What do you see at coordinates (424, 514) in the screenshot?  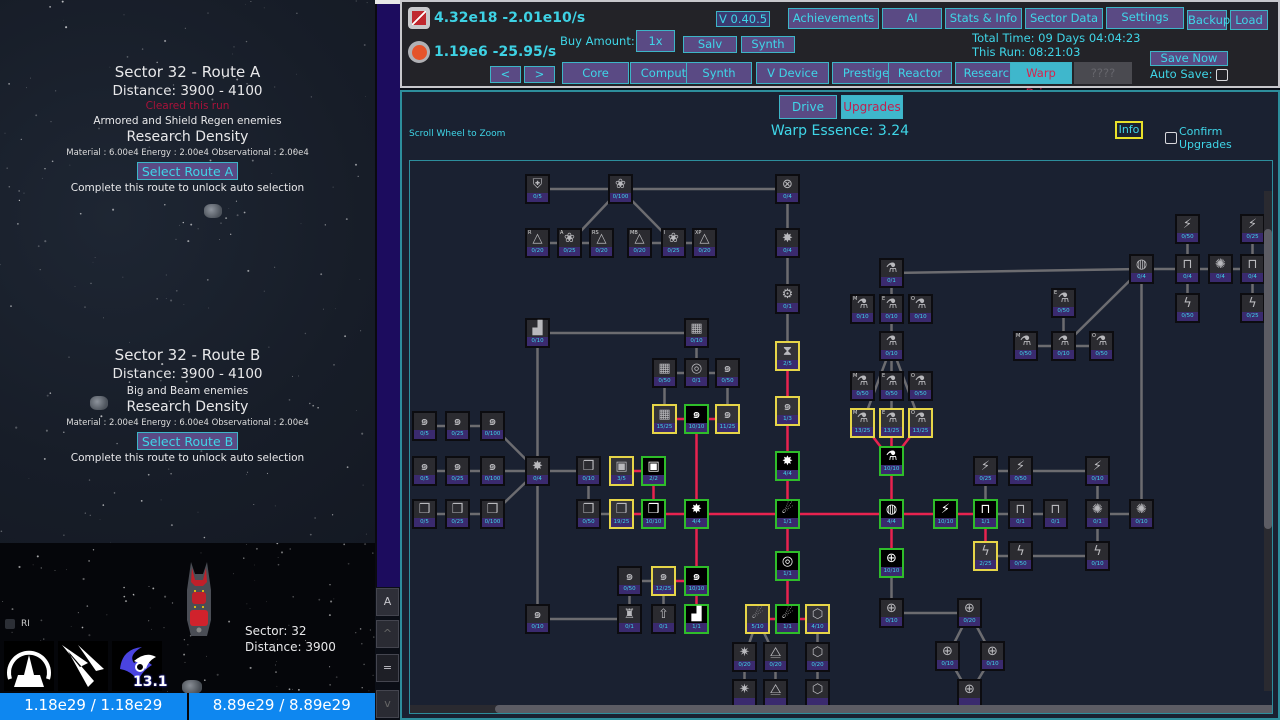 I see `upgrade-node: ❒ 0/5` at bounding box center [424, 514].